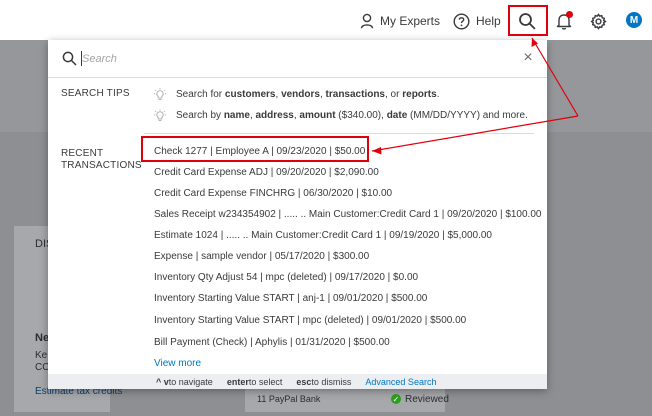  What do you see at coordinates (177, 363) in the screenshot?
I see `view-more-link: View more` at bounding box center [177, 363].